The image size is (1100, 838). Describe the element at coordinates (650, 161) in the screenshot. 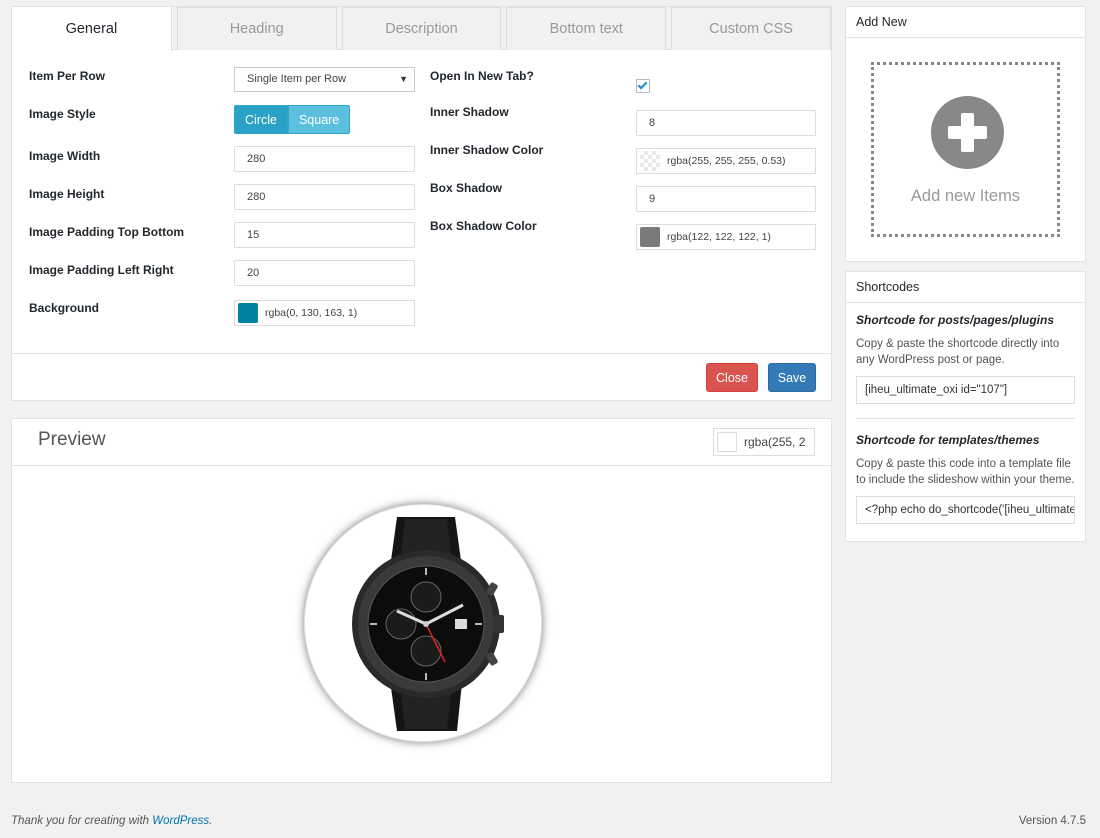

I see `inner-shadow-color-swatch` at that location.